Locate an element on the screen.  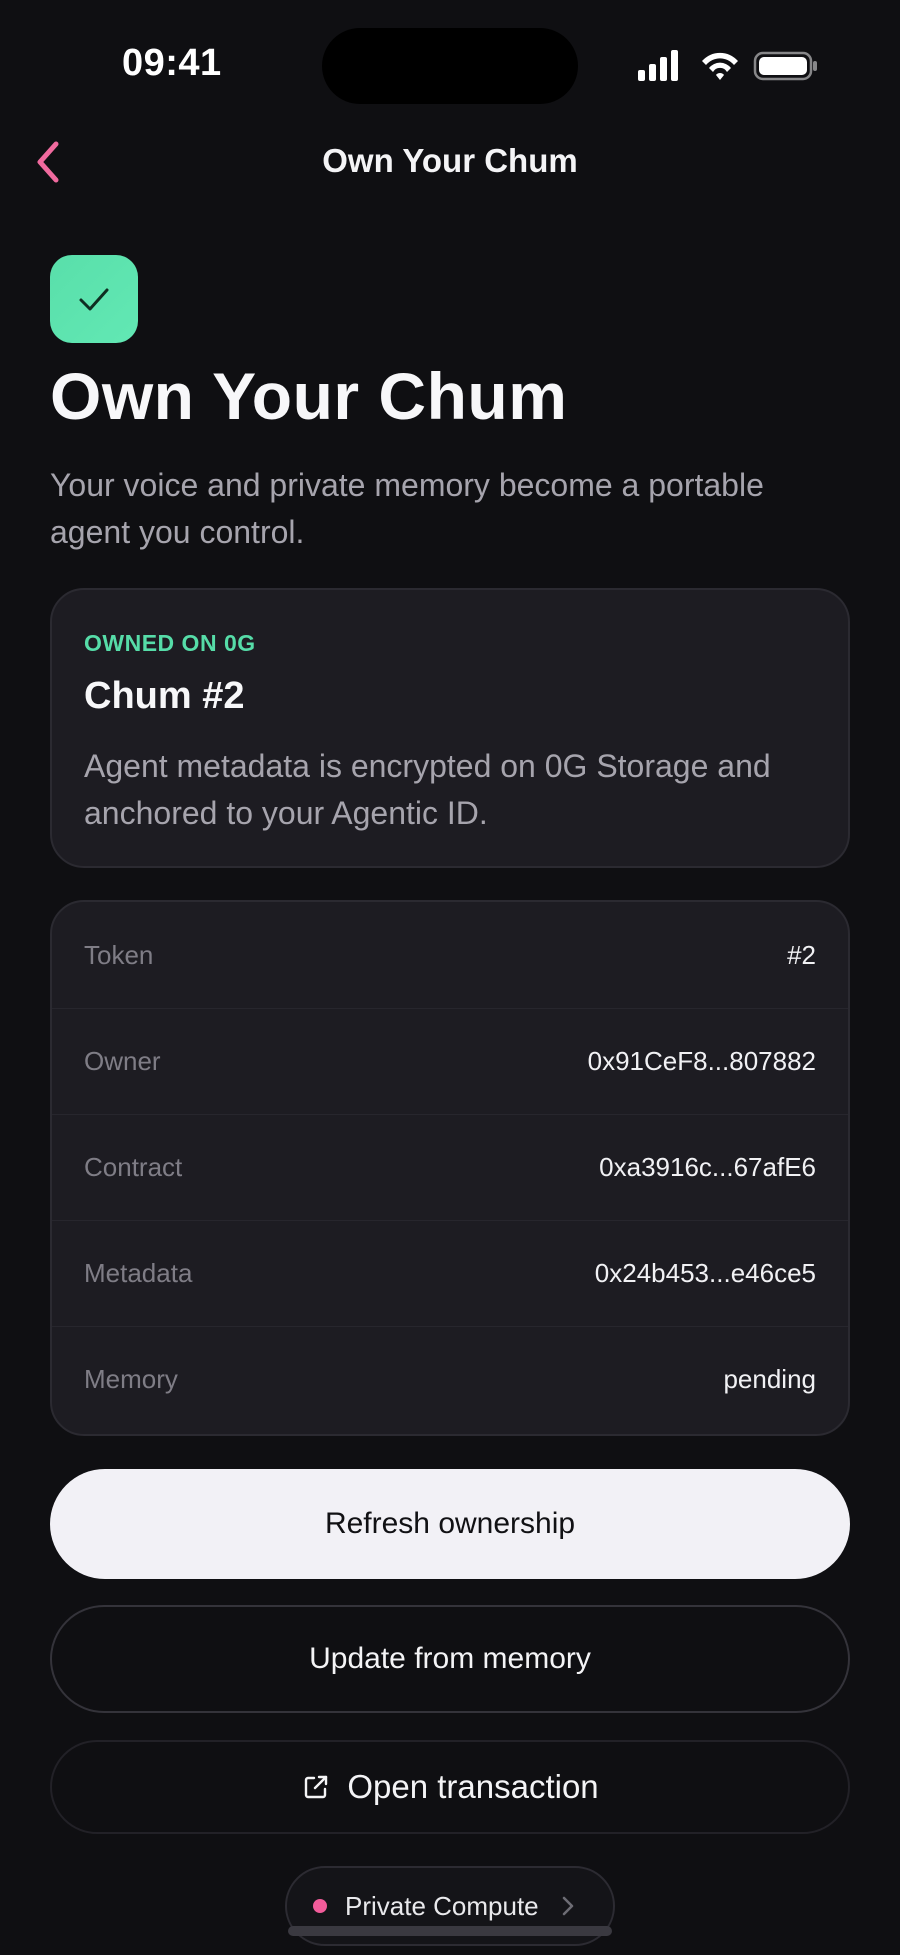
ownership-eyebrow: OWNED ON 0G is located at coordinates (170, 643).